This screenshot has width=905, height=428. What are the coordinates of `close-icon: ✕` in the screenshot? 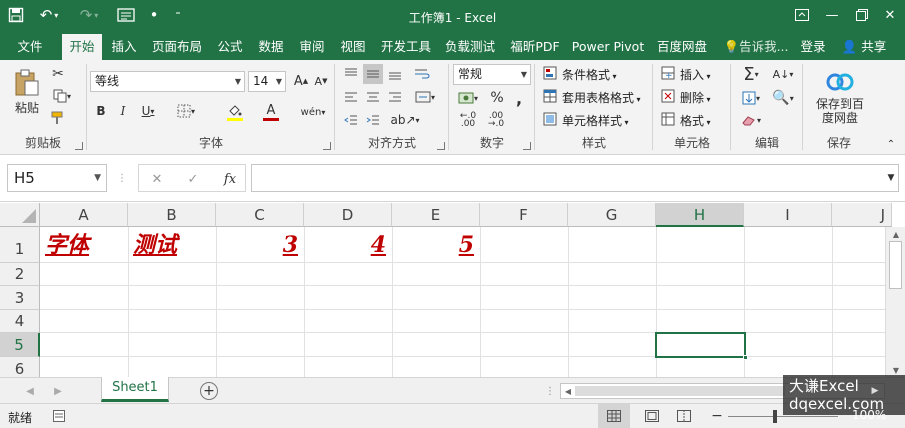 It's located at (889, 15).